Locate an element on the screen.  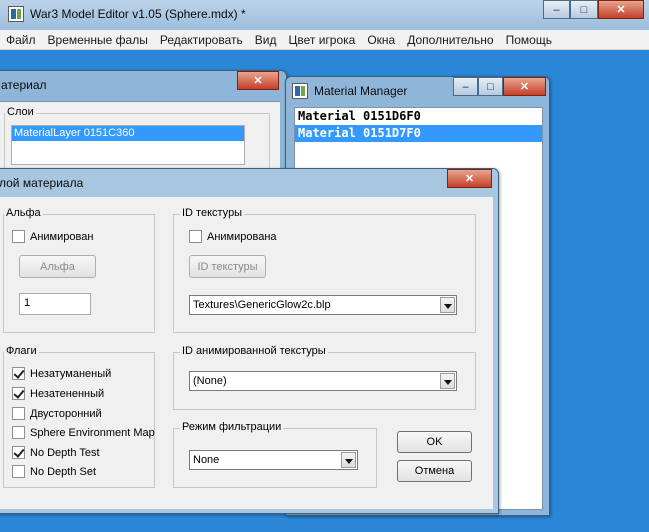
layer-list-item: MaterialLayer 0151C360 is located at coordinates (128, 133).